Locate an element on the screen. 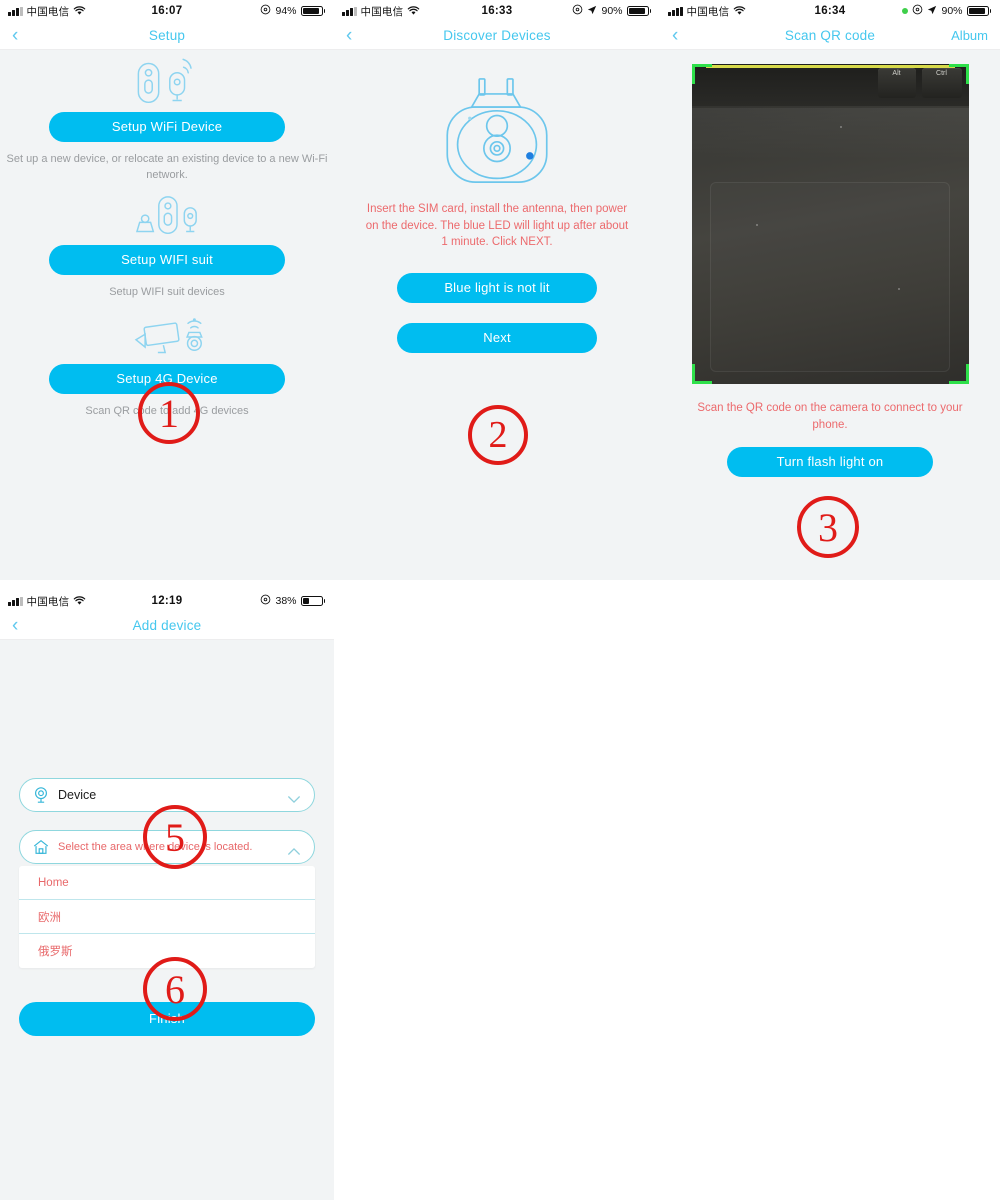  setup-wifi-suit-button: Setup WIFI suit is located at coordinates (167, 260).